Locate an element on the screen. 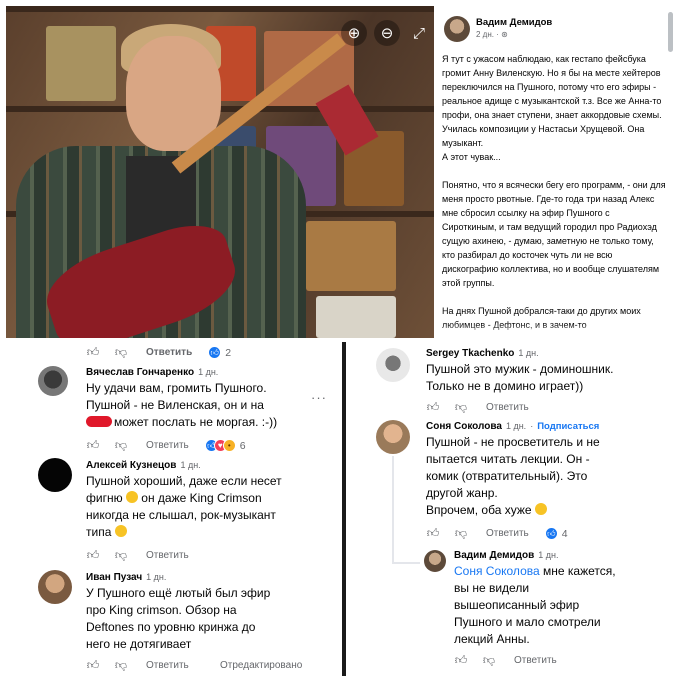 Image resolution: width=680 pixels, height=680 pixels. amplifier is located at coordinates (356, 317).